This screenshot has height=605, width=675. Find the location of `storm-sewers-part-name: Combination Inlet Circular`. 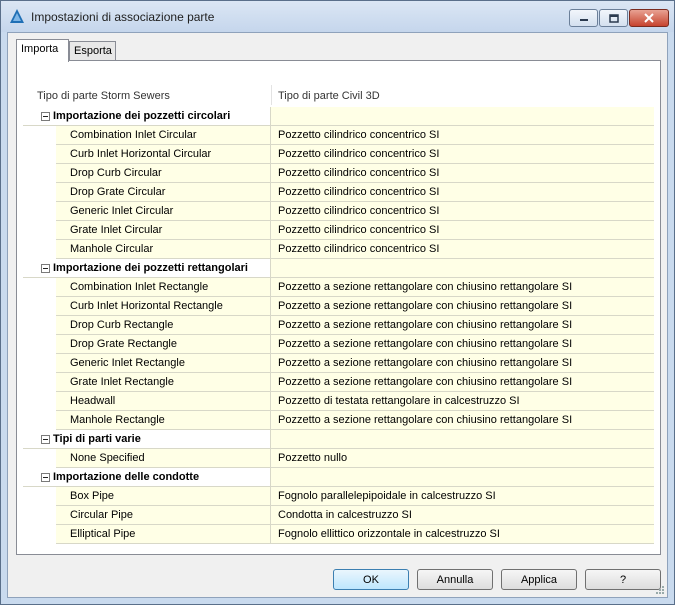

storm-sewers-part-name: Combination Inlet Circular is located at coordinates (133, 135).